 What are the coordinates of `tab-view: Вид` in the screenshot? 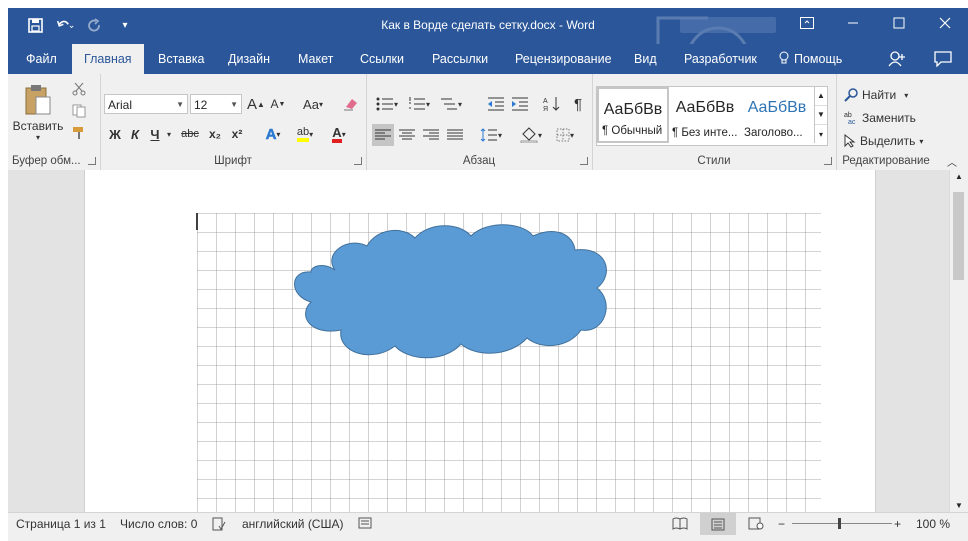 It's located at (645, 59).